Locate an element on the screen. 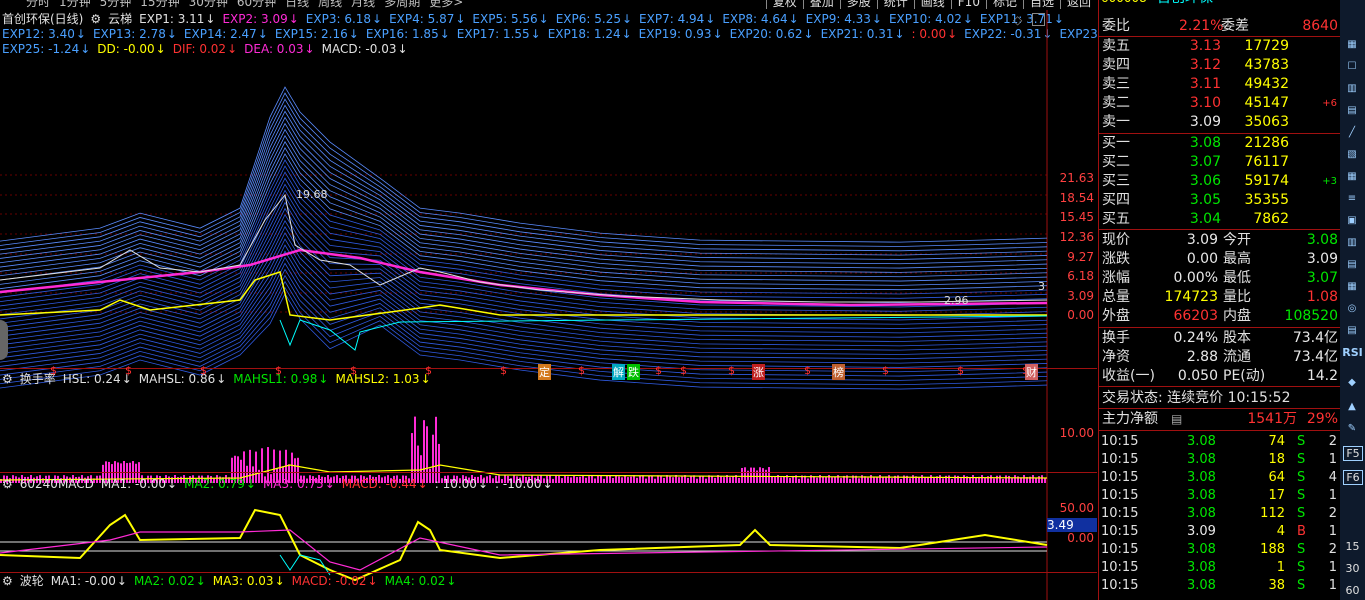 The image size is (1365, 600). stat-label: 收益(一) is located at coordinates (1128, 376).